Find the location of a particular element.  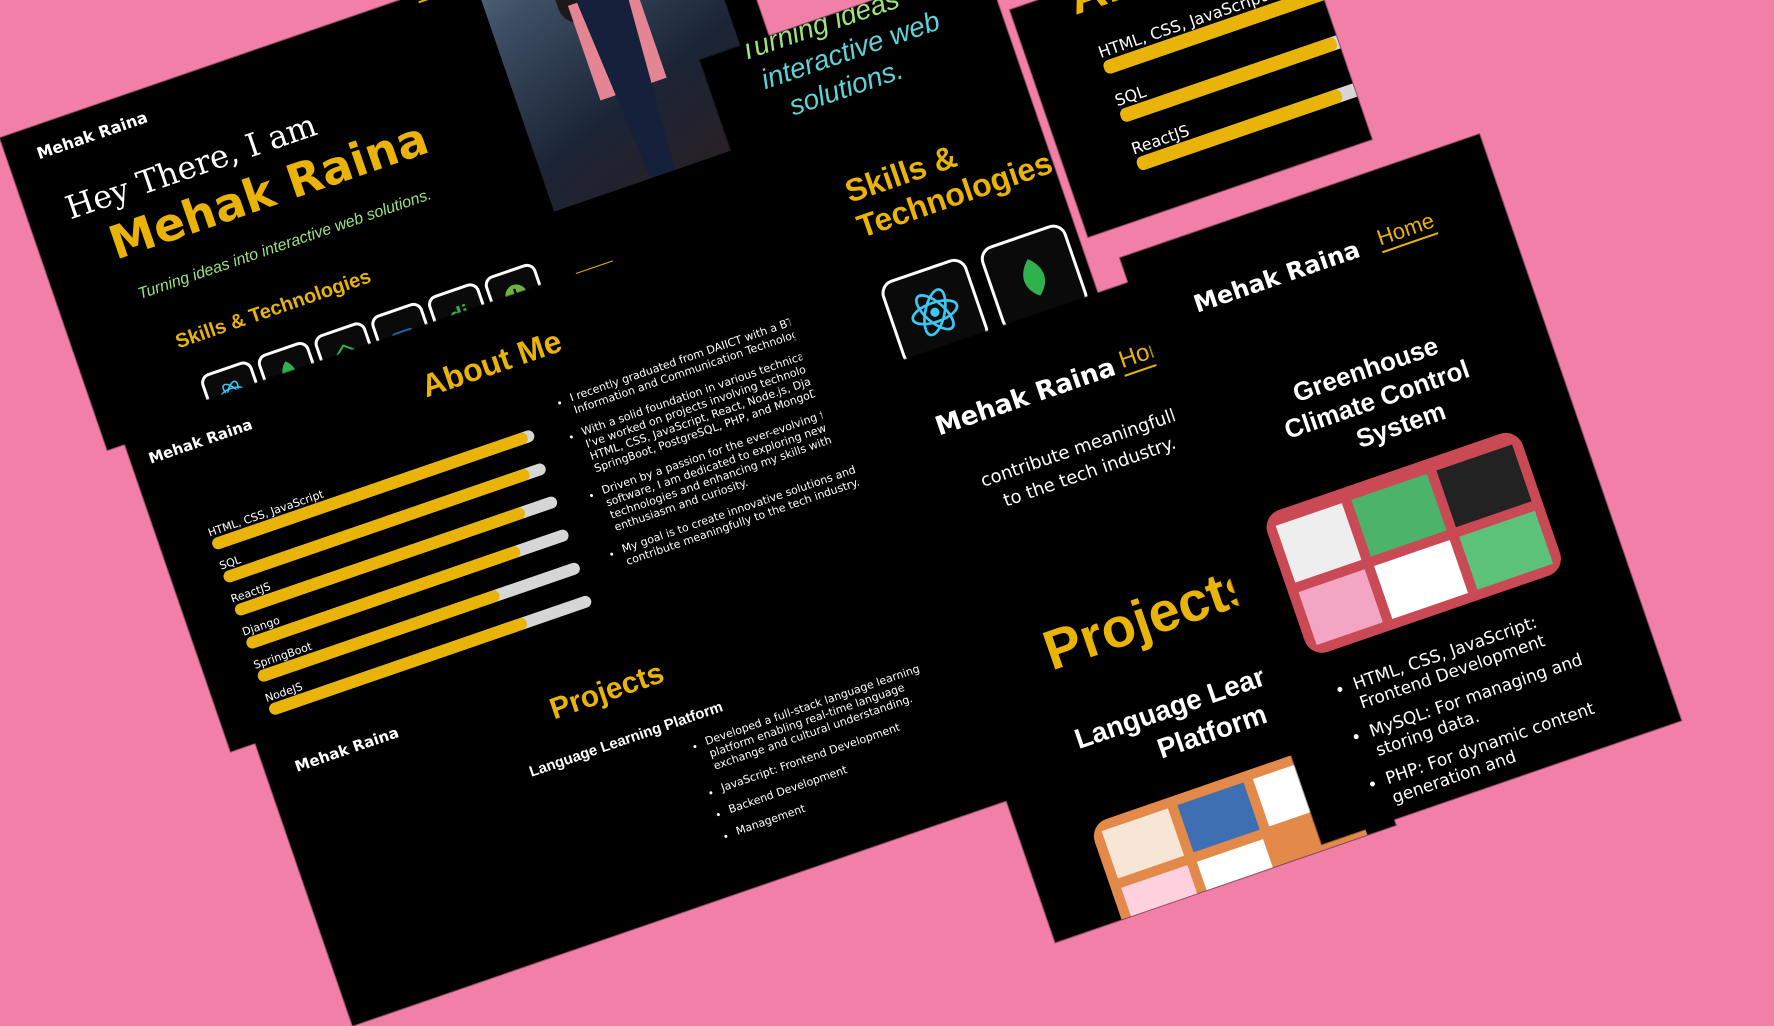

mobile-skill-bars: HTML, CSS, JavaScript SQL ReactJS is located at coordinates (1234, 94).